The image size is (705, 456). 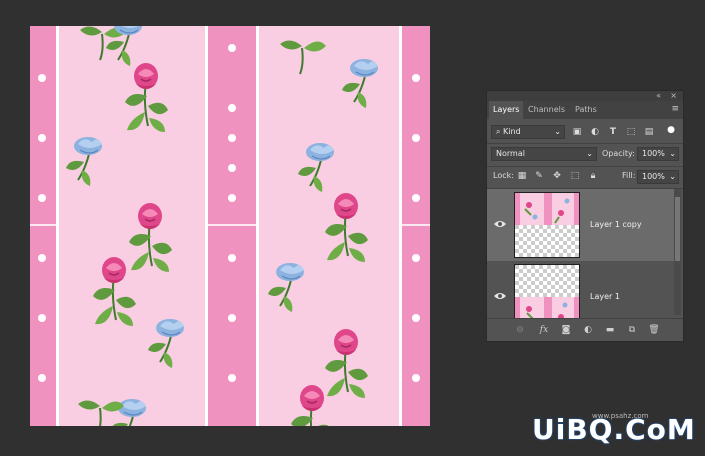 I want to click on shape-filter-icon: ⬚, so click(x=631, y=132).